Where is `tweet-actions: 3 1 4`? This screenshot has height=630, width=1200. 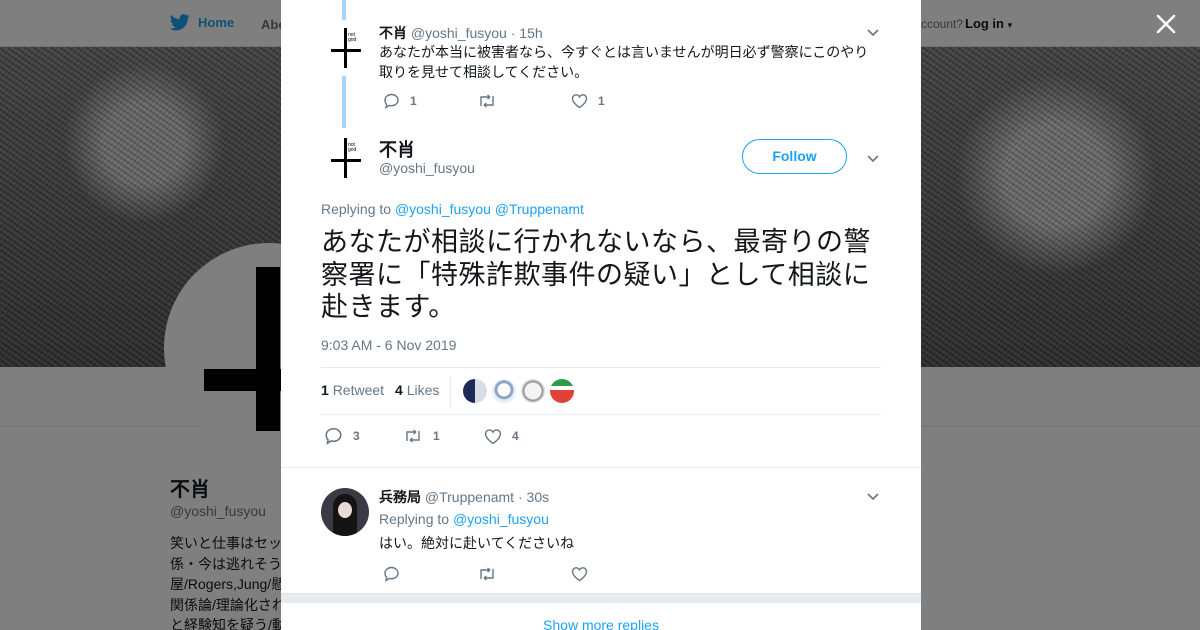
tweet-actions: 3 1 4 is located at coordinates (421, 436).